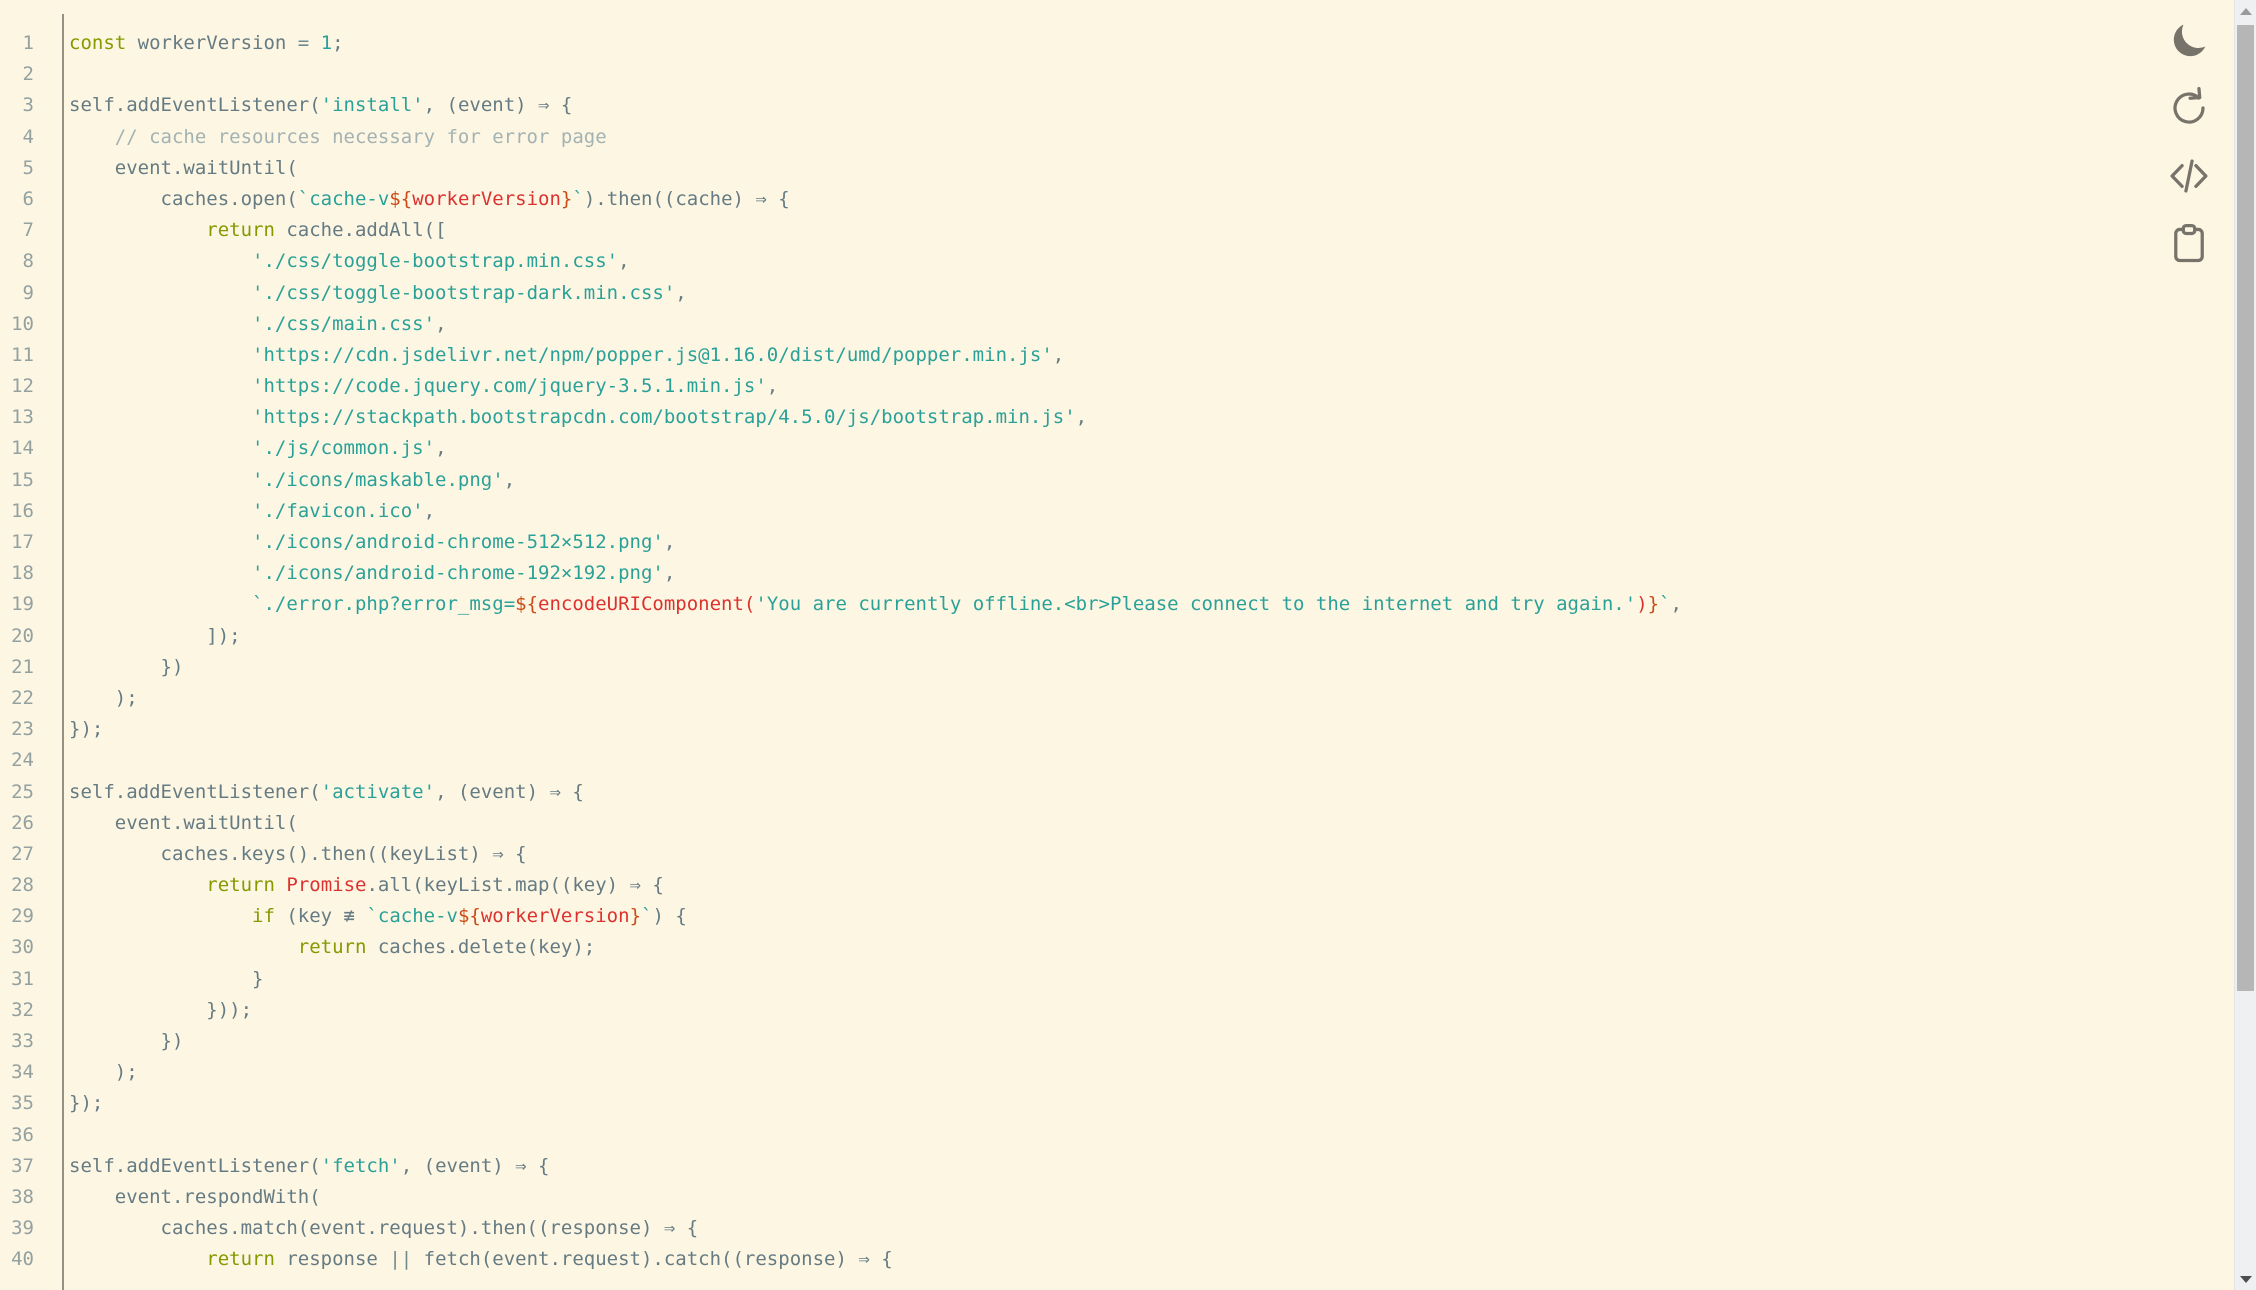 The image size is (2256, 1290). I want to click on scrollbar-thumb, so click(2245, 507).